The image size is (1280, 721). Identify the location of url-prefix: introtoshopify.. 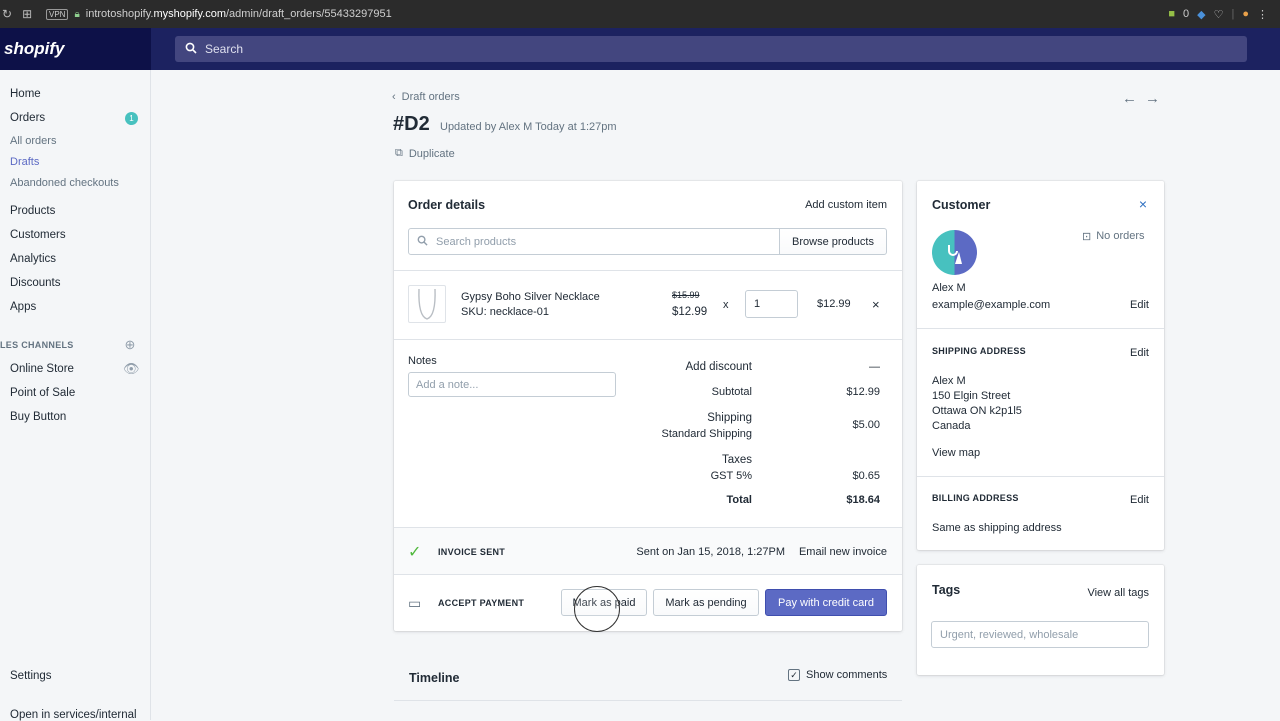
(119, 14).